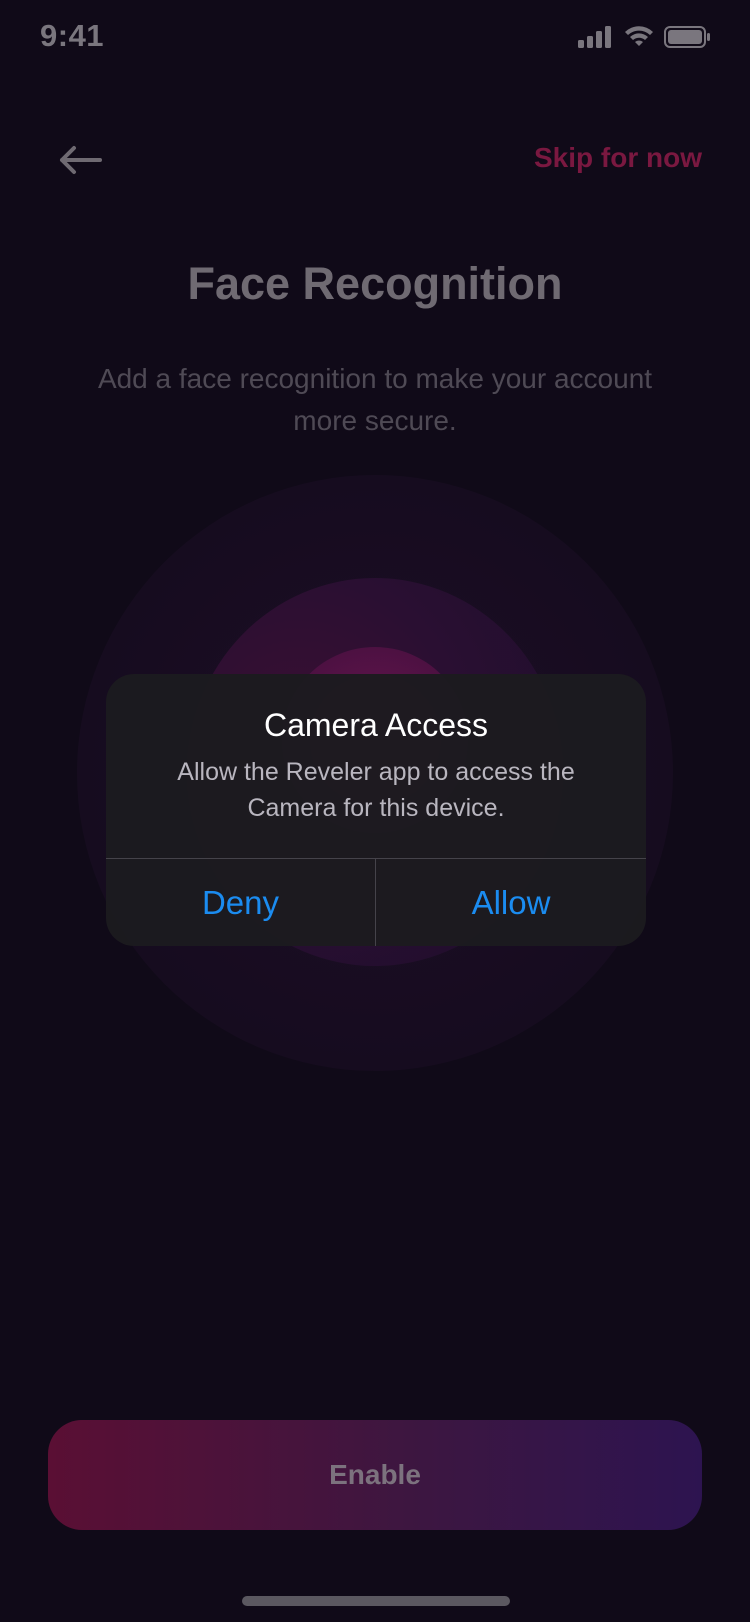  Describe the element at coordinates (594, 37) in the screenshot. I see `cellular-signal-icon` at that location.